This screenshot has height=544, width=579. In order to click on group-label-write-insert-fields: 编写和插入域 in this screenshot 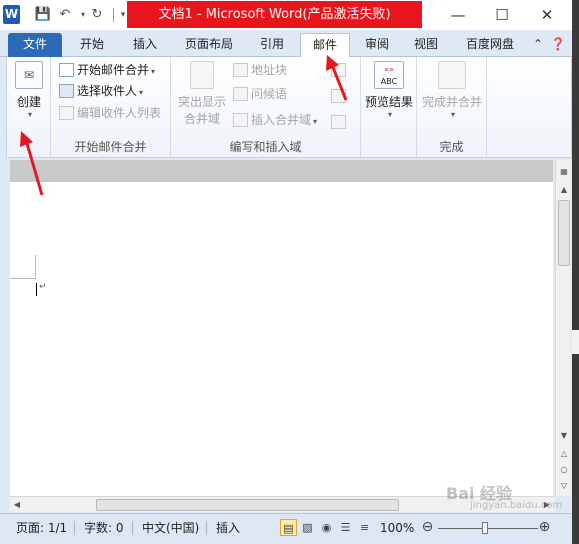, I will do `click(265, 147)`.